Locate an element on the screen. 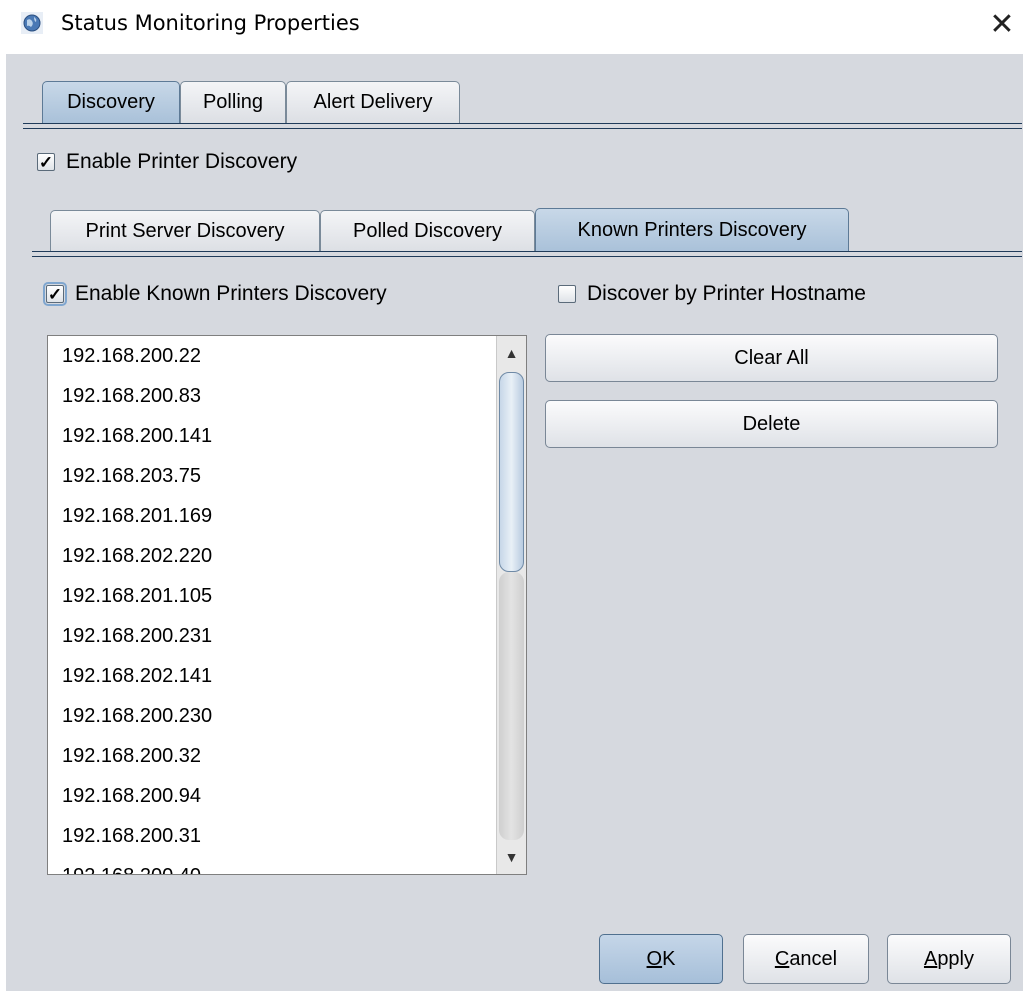 Image resolution: width=1029 pixels, height=991 pixels. discover-by-hostname-checkbox is located at coordinates (567, 294).